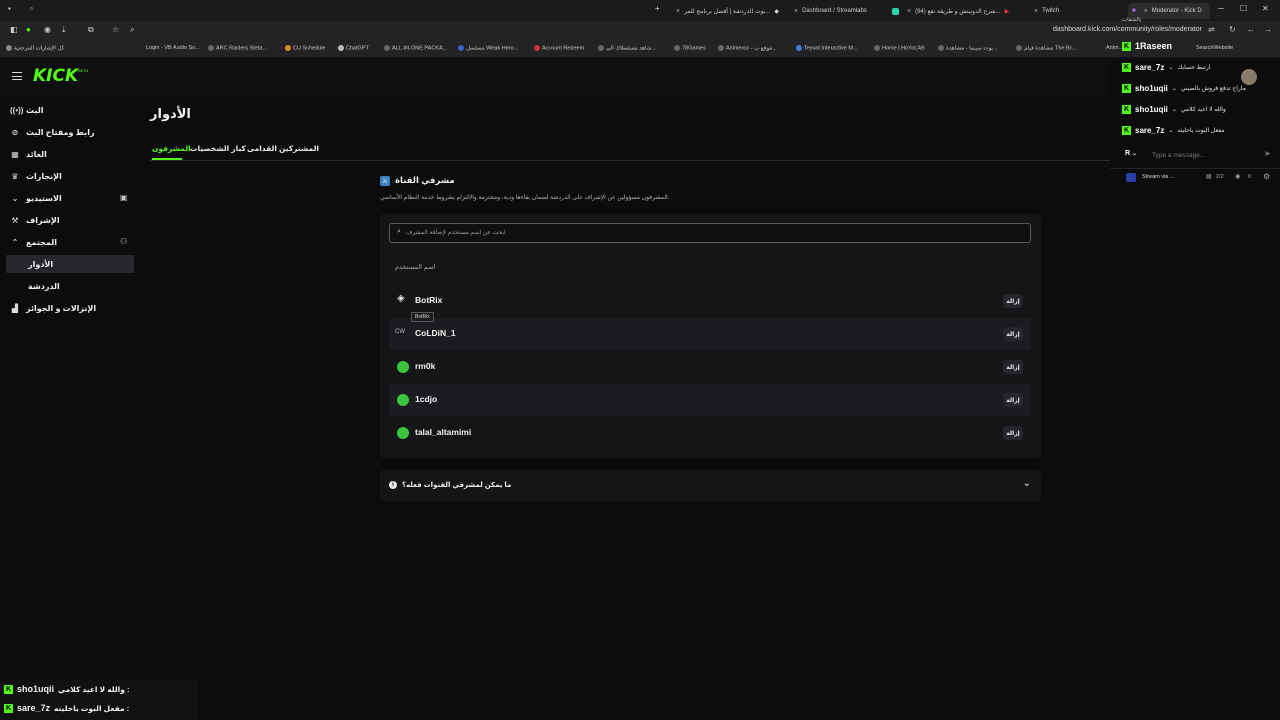  I want to click on reload-icon: ↻, so click(1232, 29).